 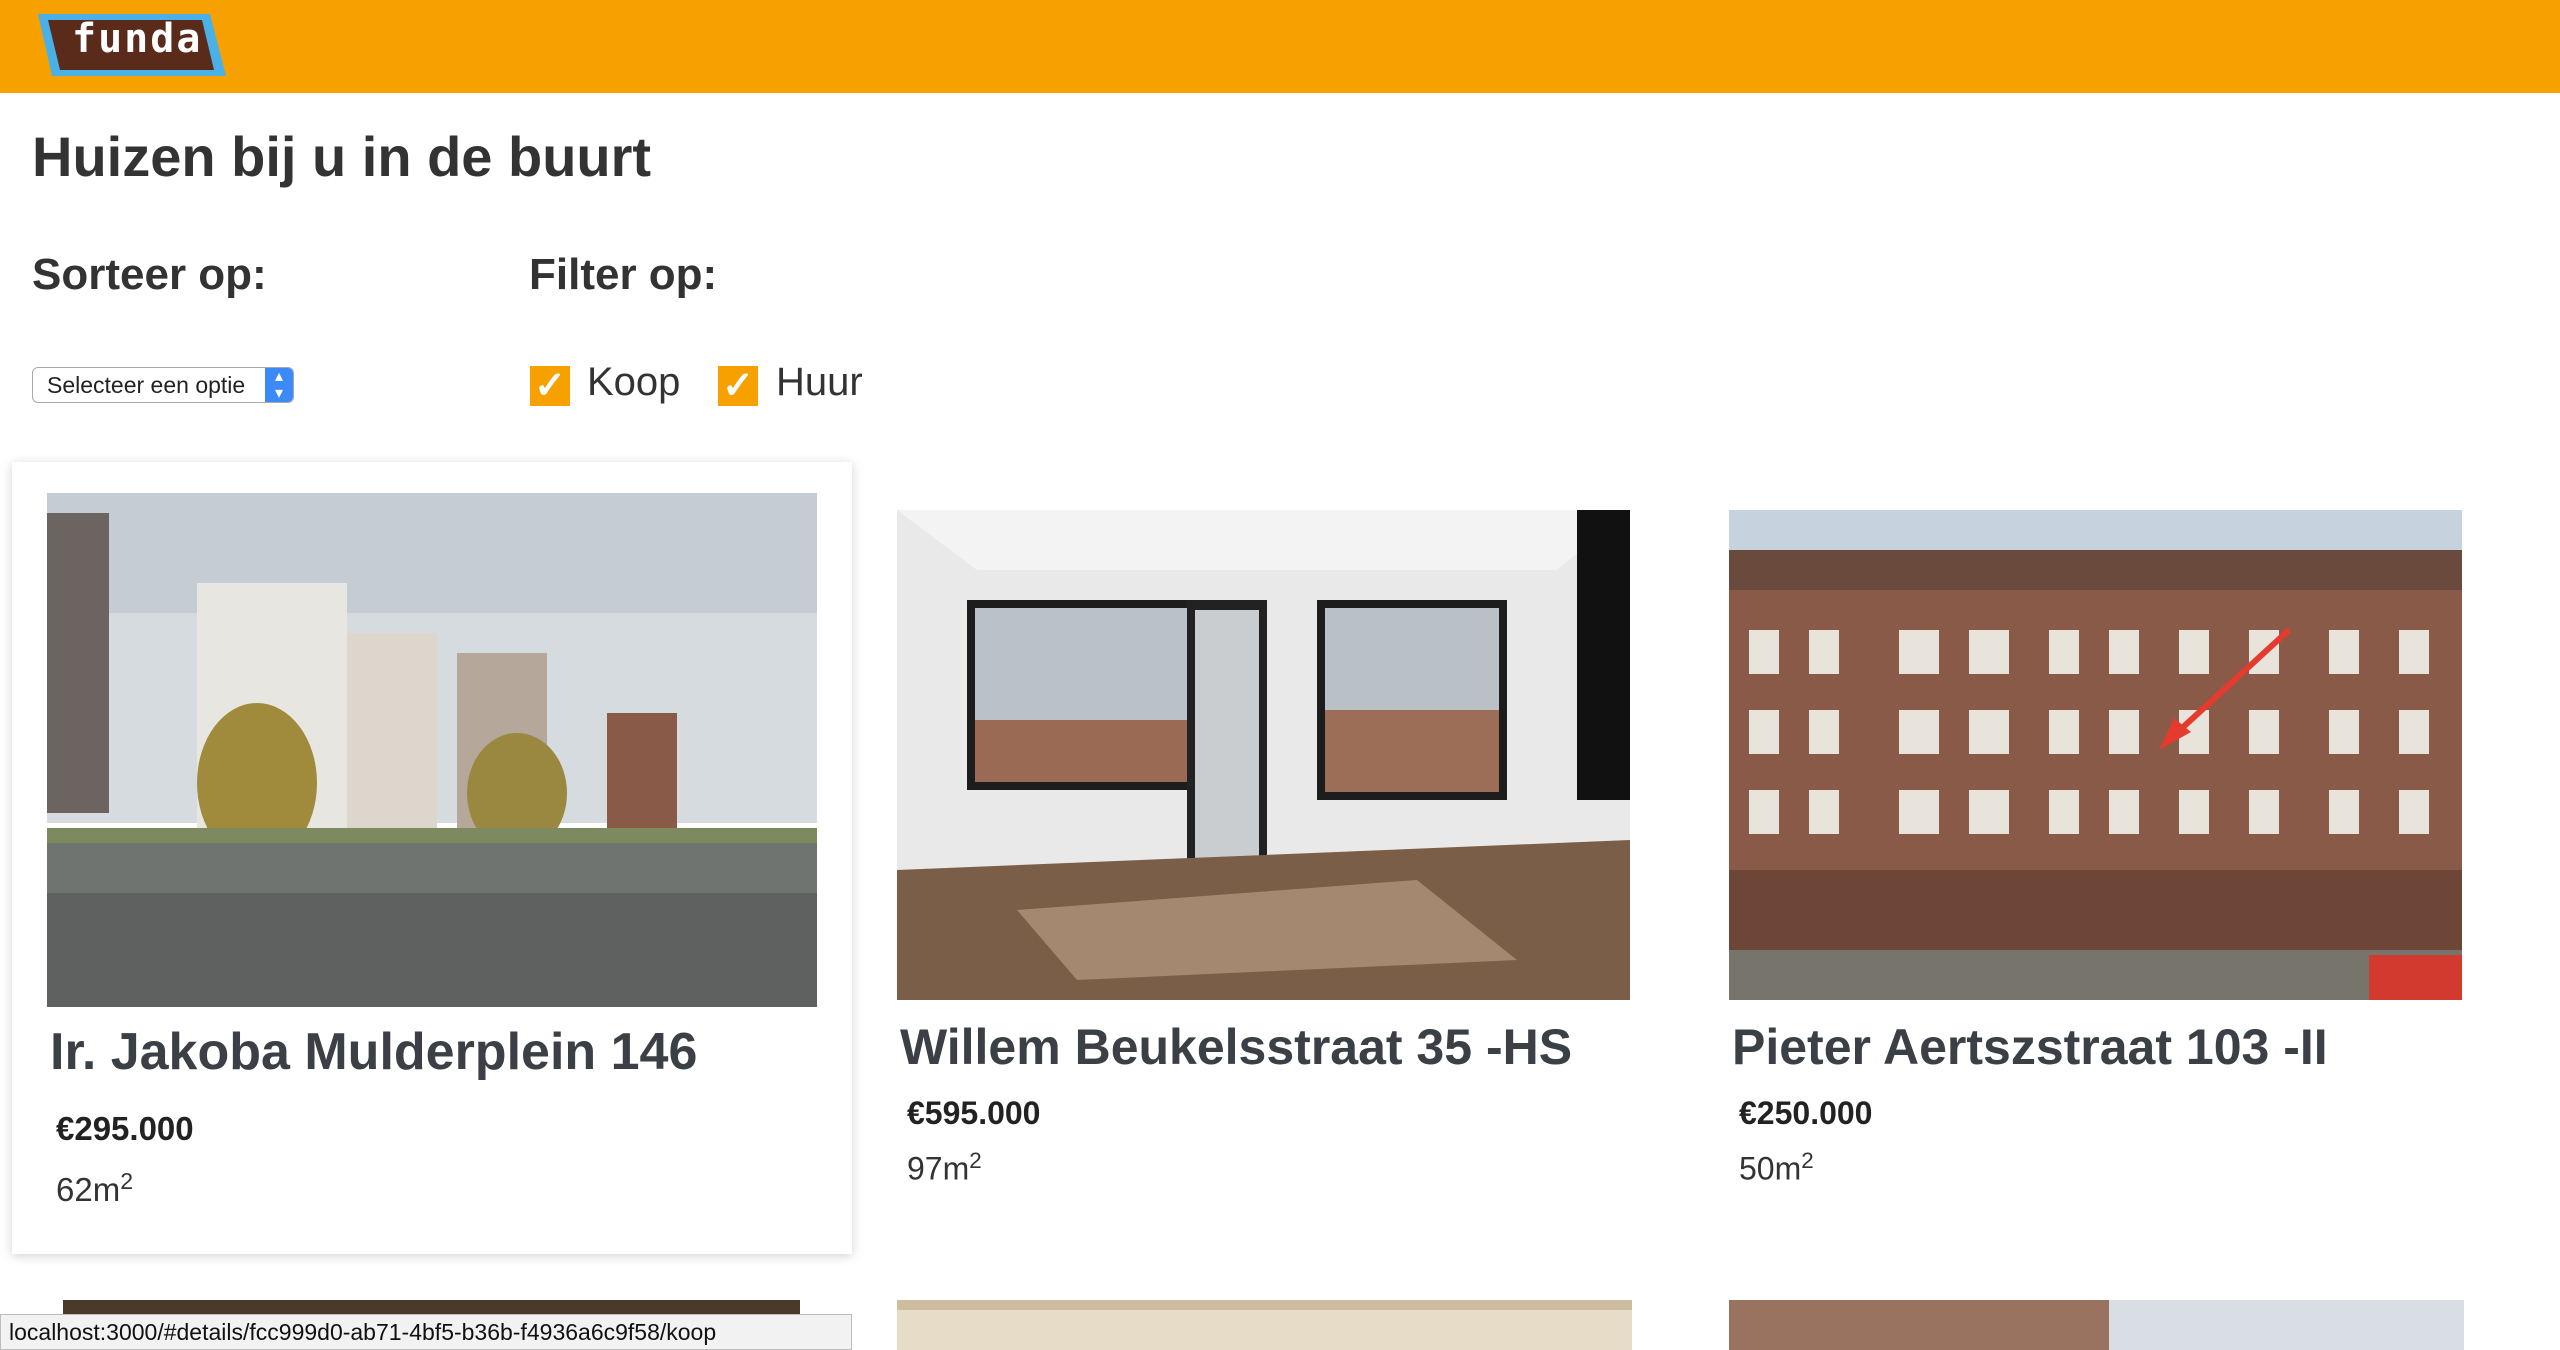 What do you see at coordinates (137, 39) in the screenshot?
I see `logo-text: funda` at bounding box center [137, 39].